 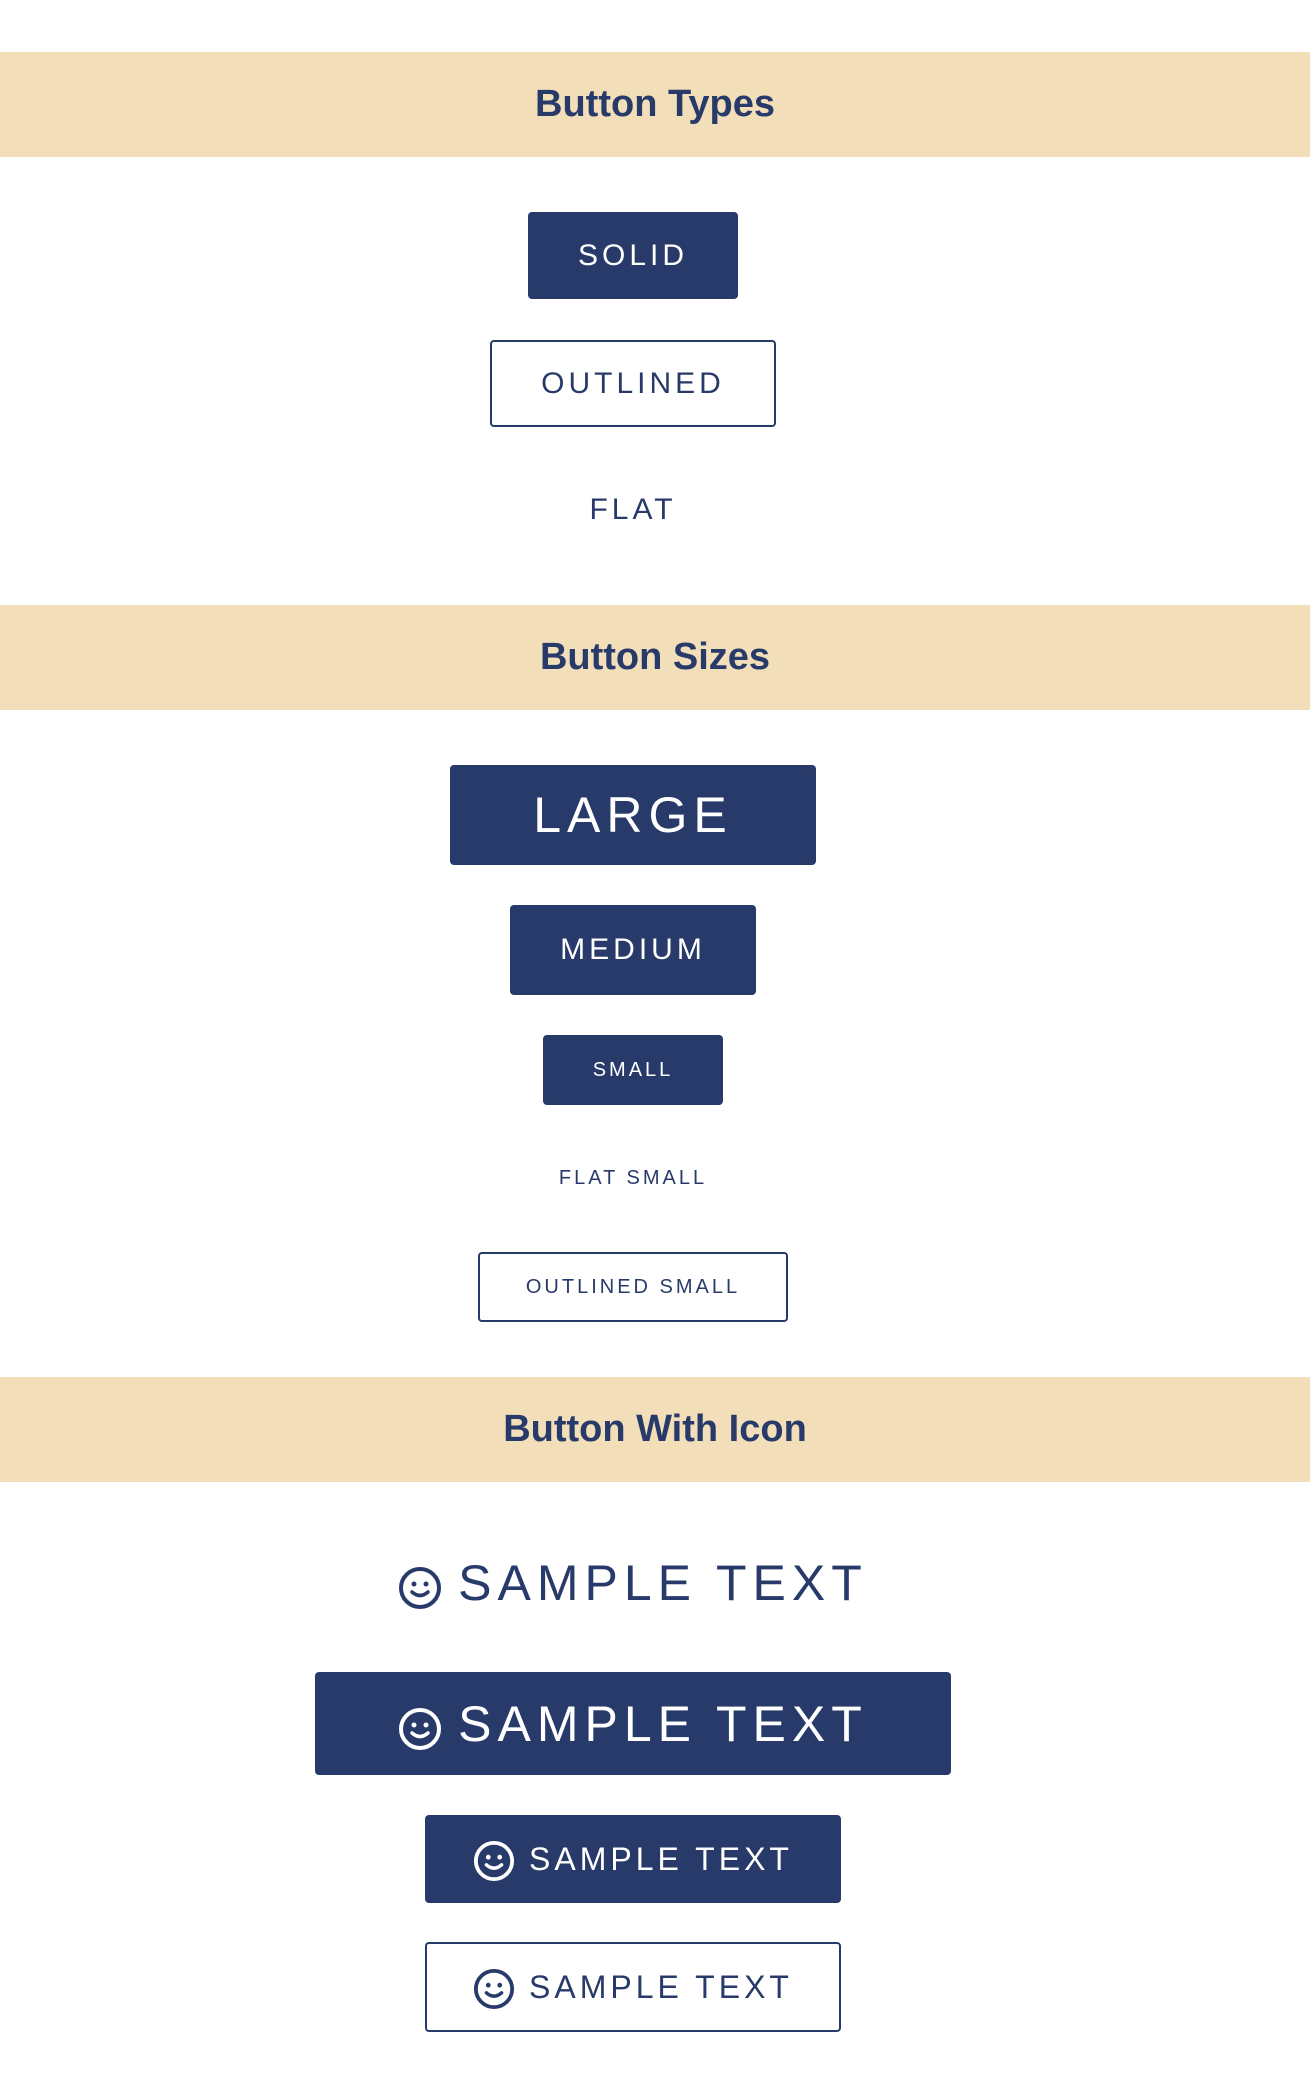 I want to click on small-button: SMALL, so click(x=633, y=1070).